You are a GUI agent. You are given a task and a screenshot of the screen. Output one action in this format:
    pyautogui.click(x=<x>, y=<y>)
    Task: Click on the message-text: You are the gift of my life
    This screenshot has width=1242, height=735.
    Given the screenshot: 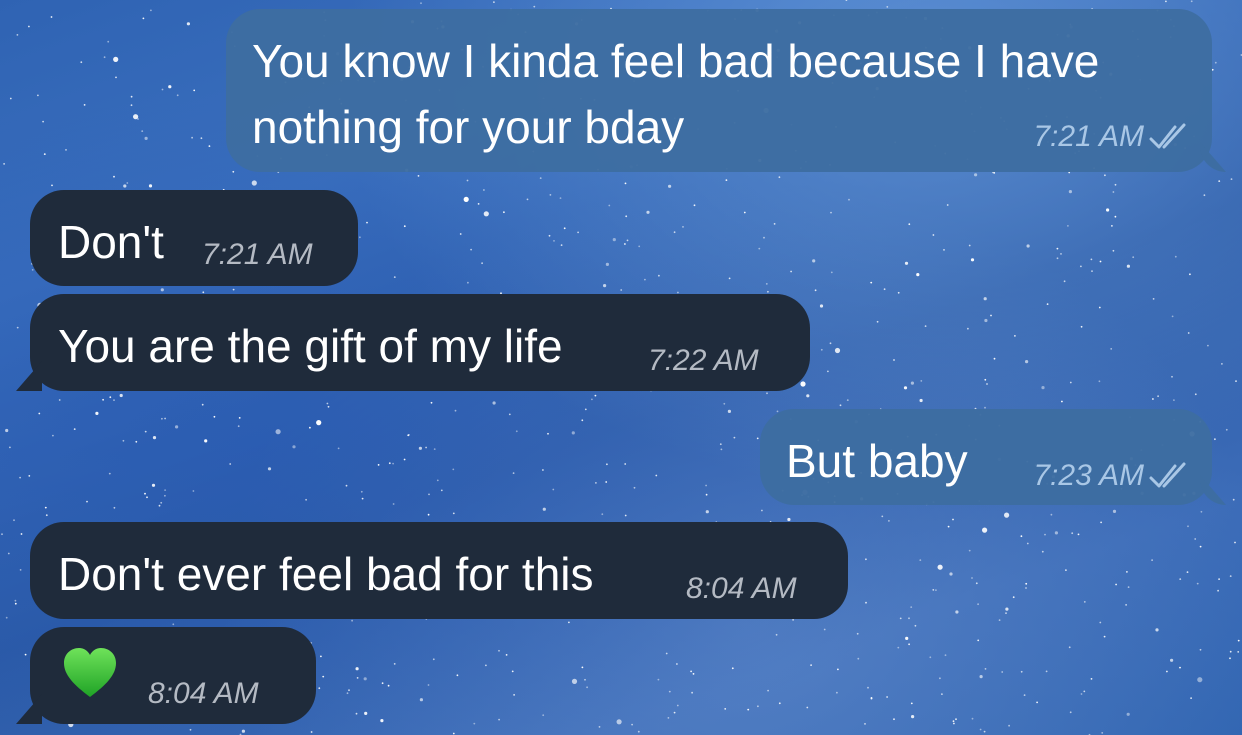 What is the action you would take?
    pyautogui.click(x=310, y=346)
    